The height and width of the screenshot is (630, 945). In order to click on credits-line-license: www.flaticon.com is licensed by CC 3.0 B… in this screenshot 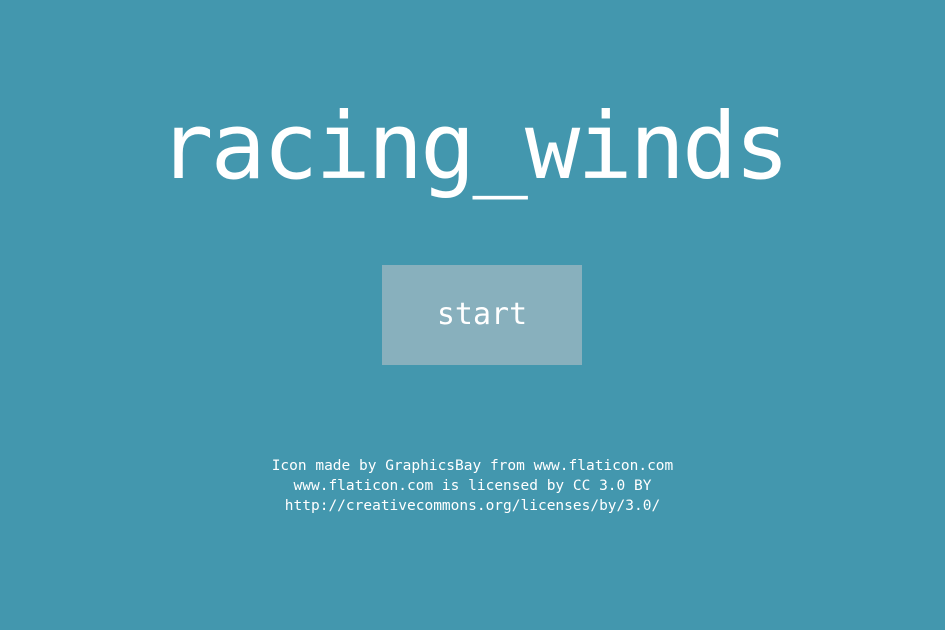, I will do `click(472, 486)`.